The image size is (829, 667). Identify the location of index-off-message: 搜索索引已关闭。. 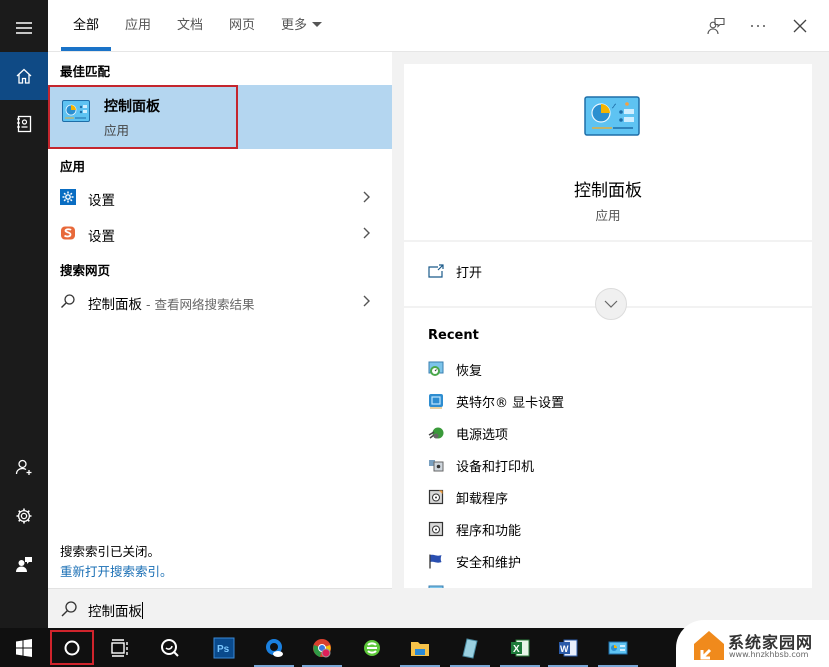
(110, 551).